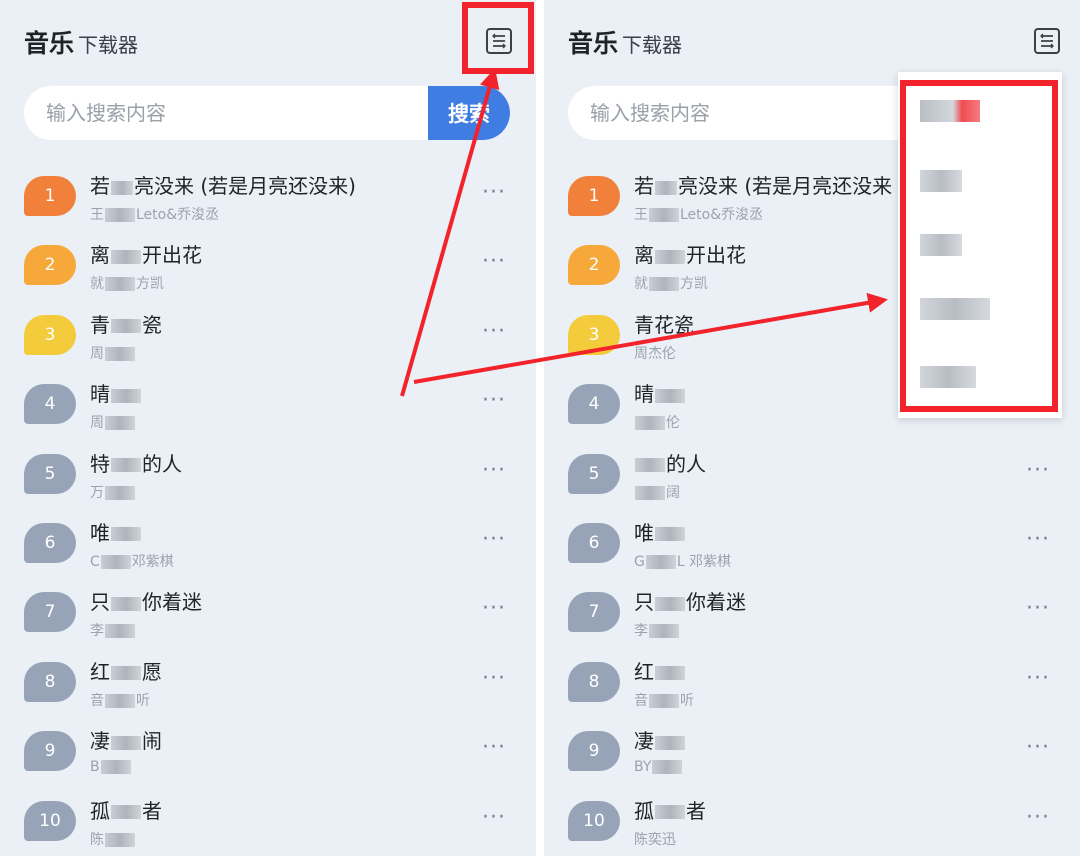 Image resolution: width=1080 pixels, height=856 pixels. What do you see at coordinates (268, 541) in the screenshot?
I see `song-row: 6 唯 C 邓紫棋 ···` at bounding box center [268, 541].